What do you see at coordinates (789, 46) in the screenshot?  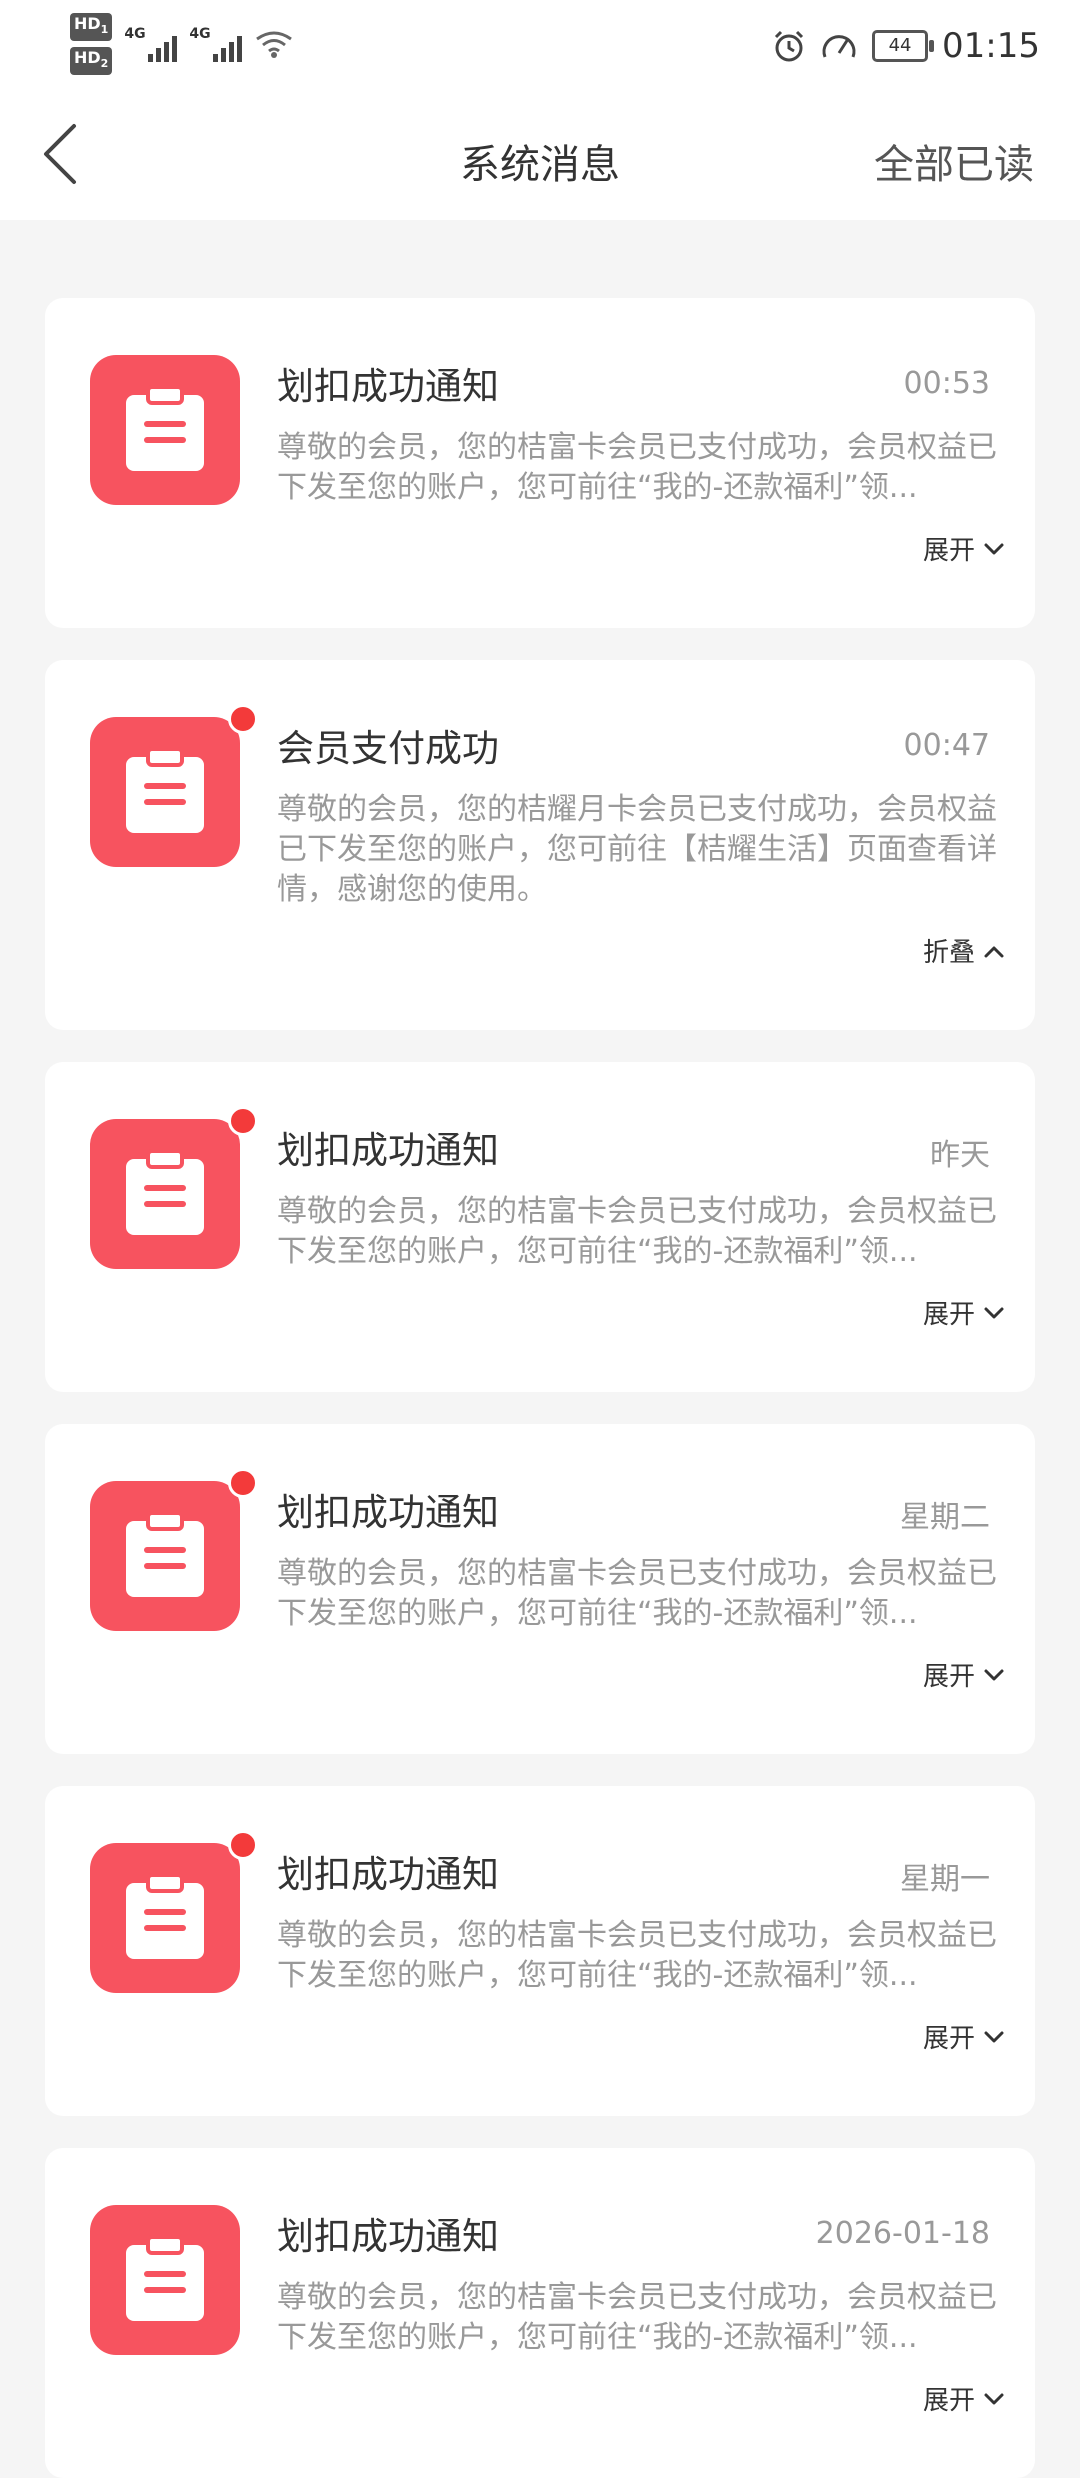 I see `alarm-icon` at bounding box center [789, 46].